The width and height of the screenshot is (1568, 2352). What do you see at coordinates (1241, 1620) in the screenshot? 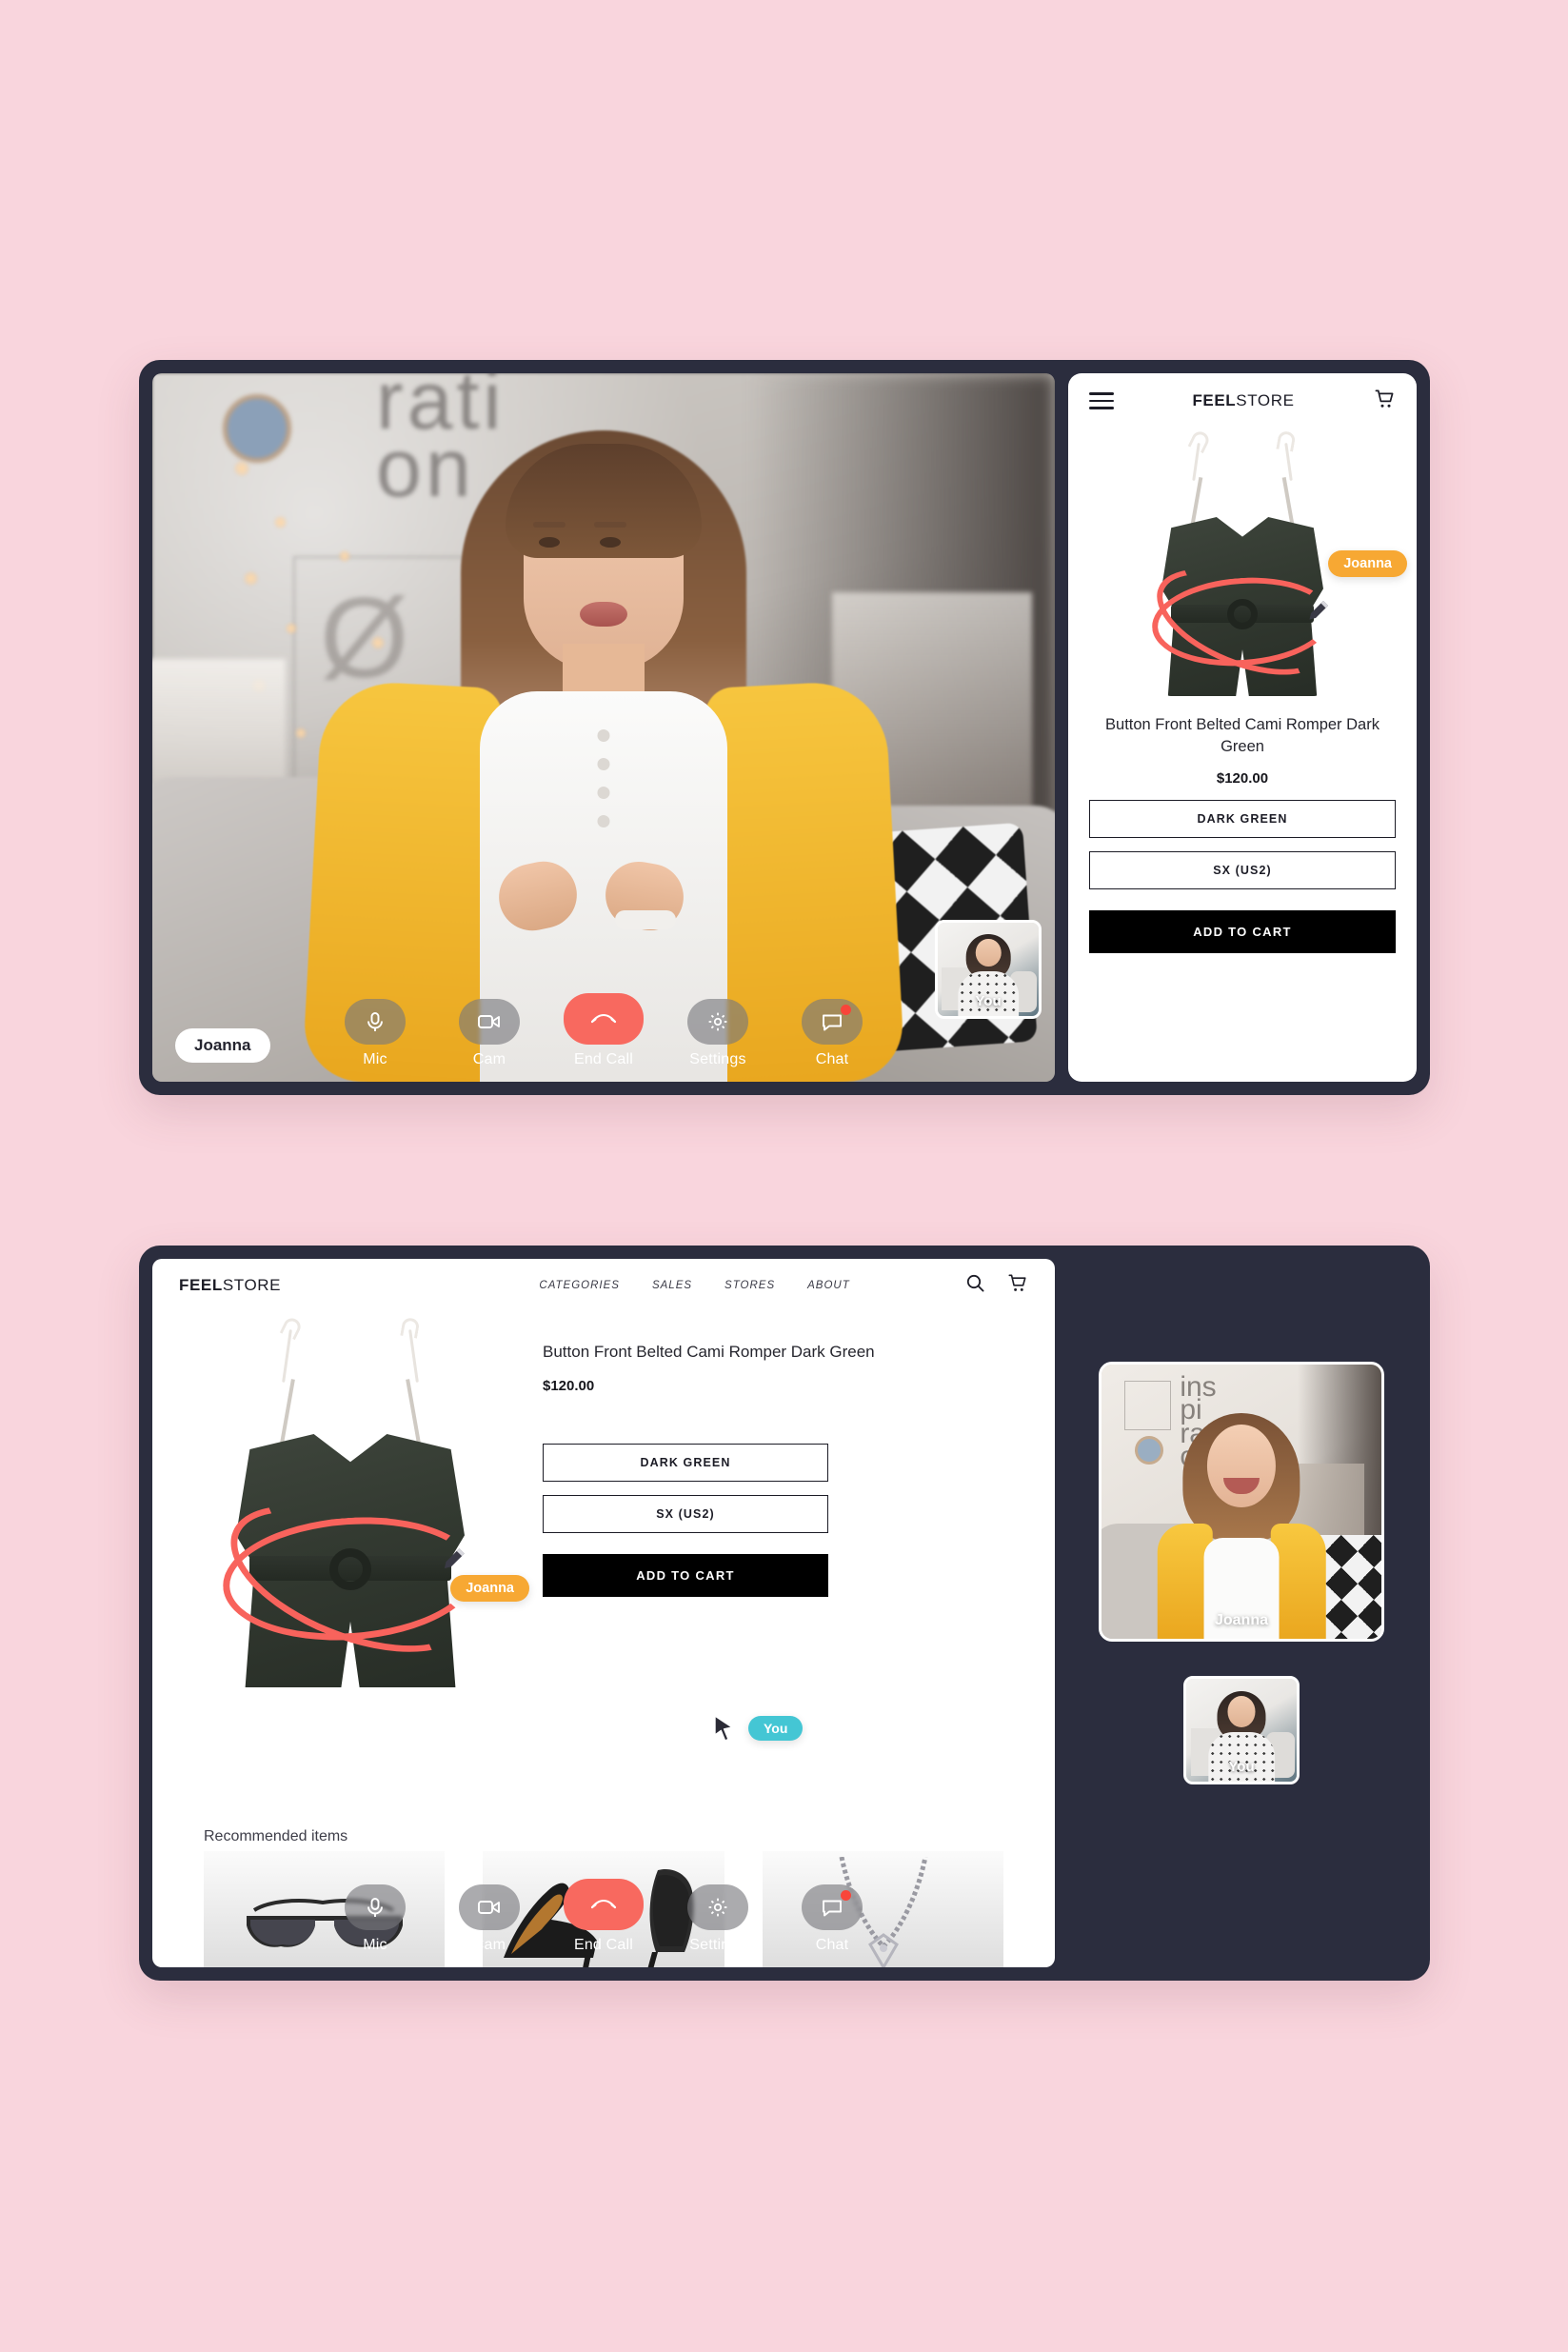
I see `host-name-label: Joanna` at bounding box center [1241, 1620].